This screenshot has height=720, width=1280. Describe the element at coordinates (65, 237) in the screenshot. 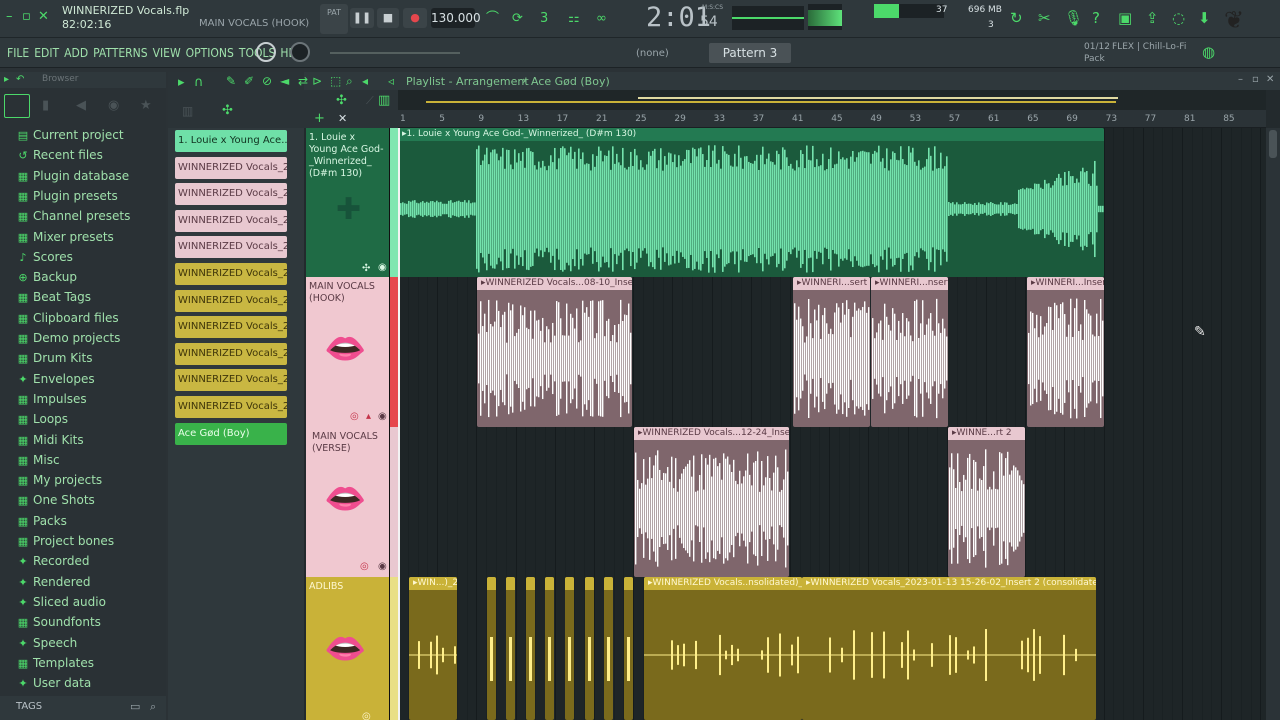

I see `browser-item: ▦ Mixer presets` at that location.